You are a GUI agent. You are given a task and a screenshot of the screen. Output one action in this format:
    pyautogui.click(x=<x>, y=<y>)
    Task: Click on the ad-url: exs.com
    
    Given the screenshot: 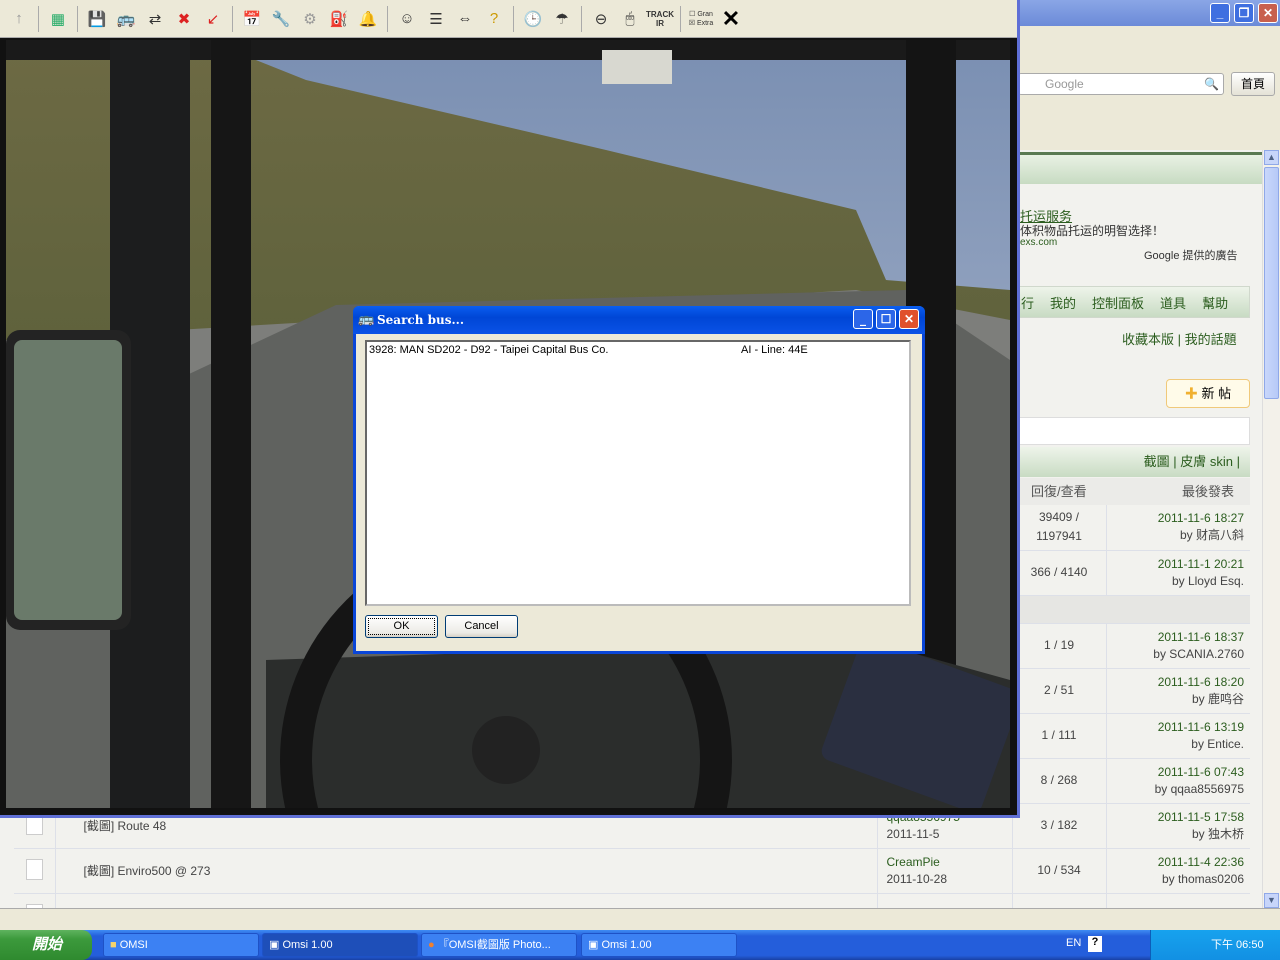 What is the action you would take?
    pyautogui.click(x=1038, y=242)
    